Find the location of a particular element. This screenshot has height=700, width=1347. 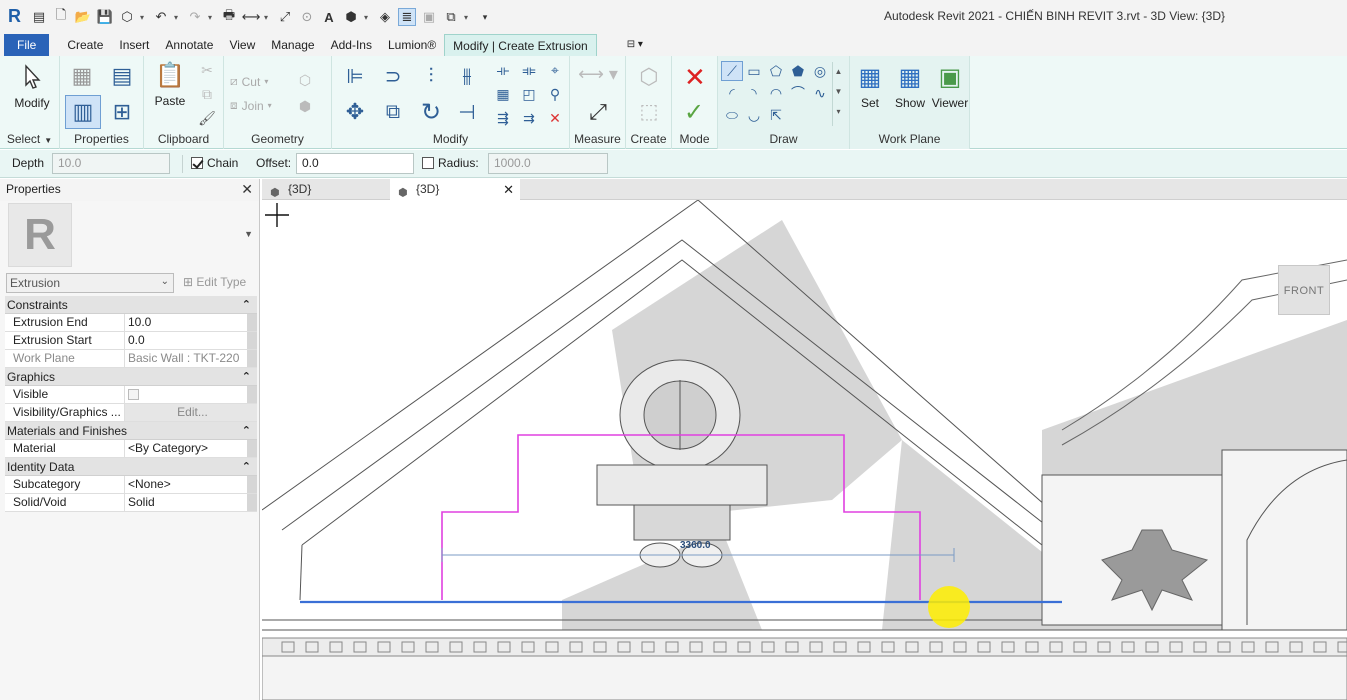

trim-single-icon: ⇉ is located at coordinates (529, 118).